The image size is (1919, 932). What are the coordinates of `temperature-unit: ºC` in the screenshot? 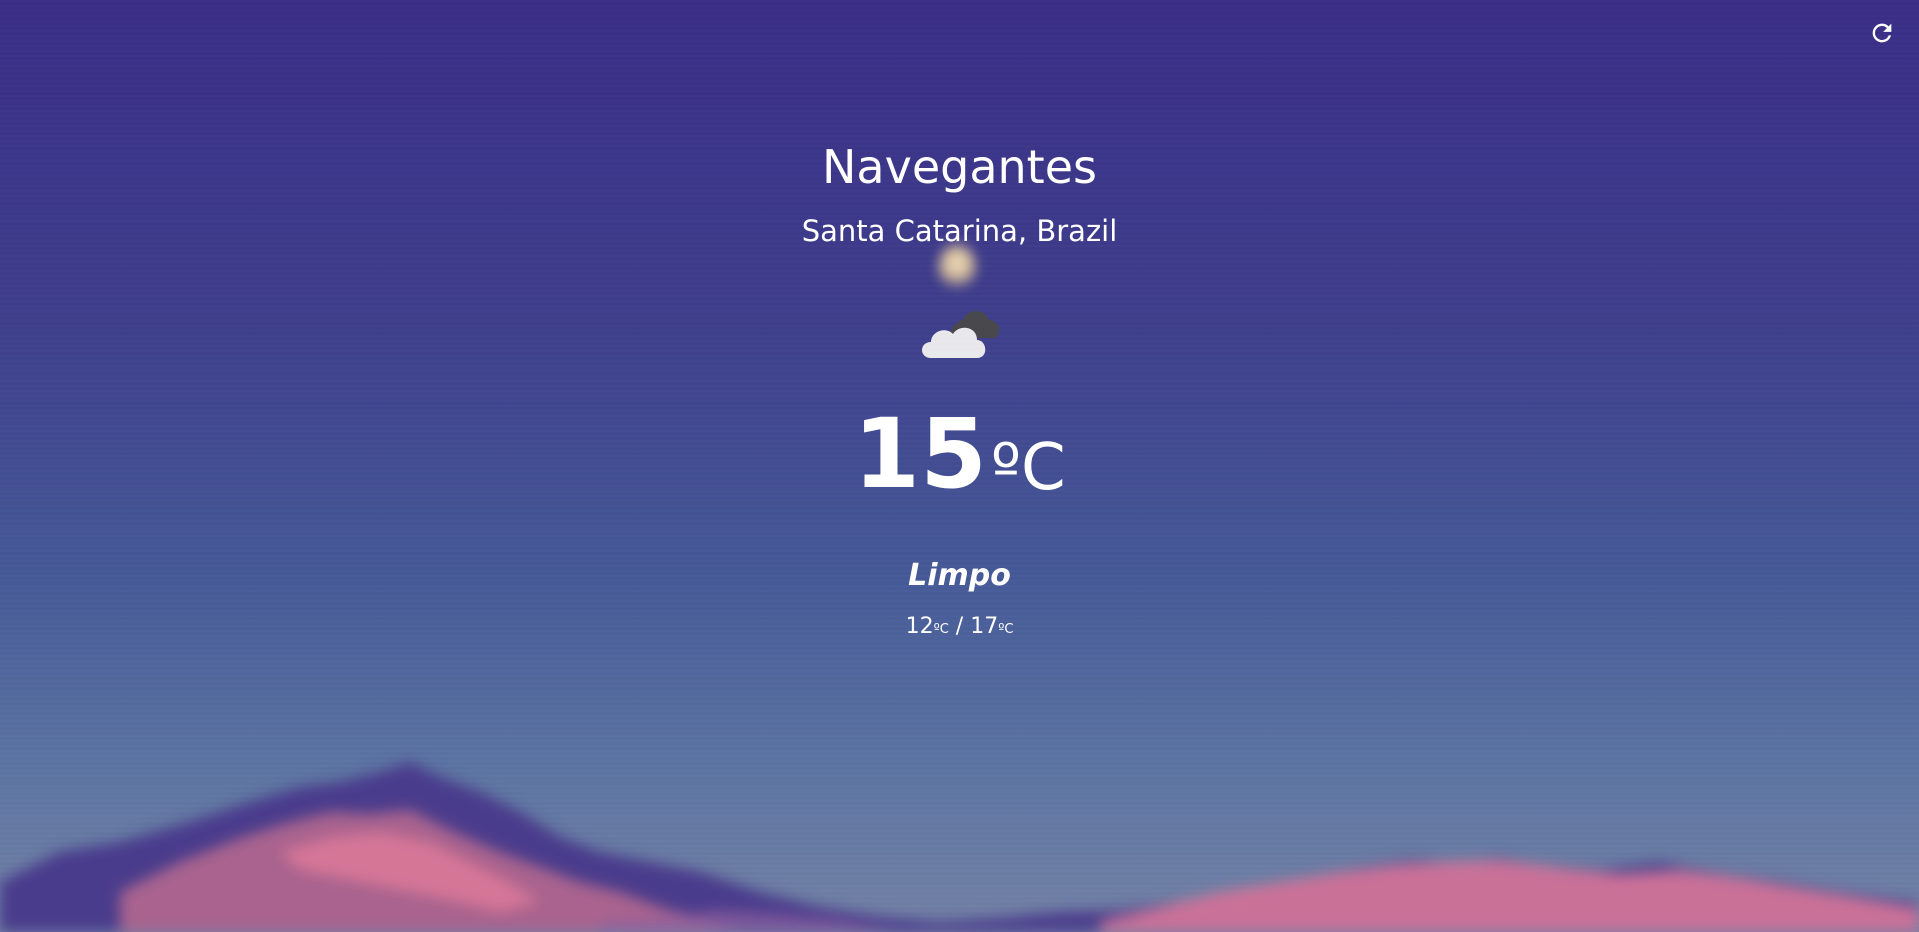 It's located at (1028, 468).